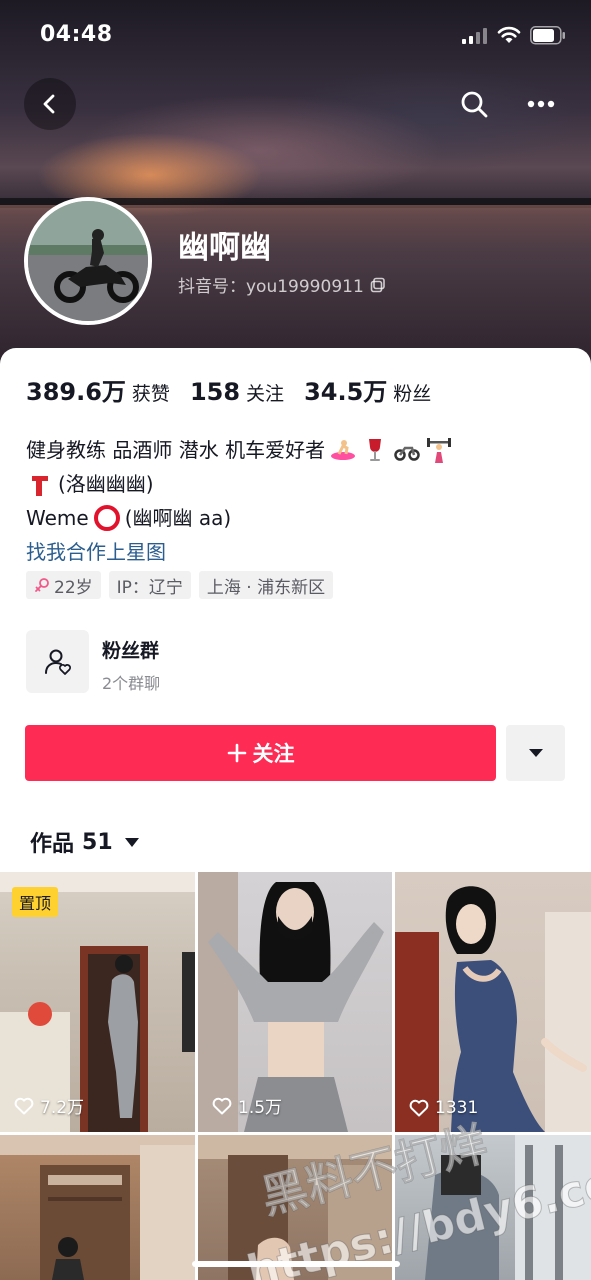  Describe the element at coordinates (224, 248) in the screenshot. I see `profile-name: 幽啊幽` at that location.